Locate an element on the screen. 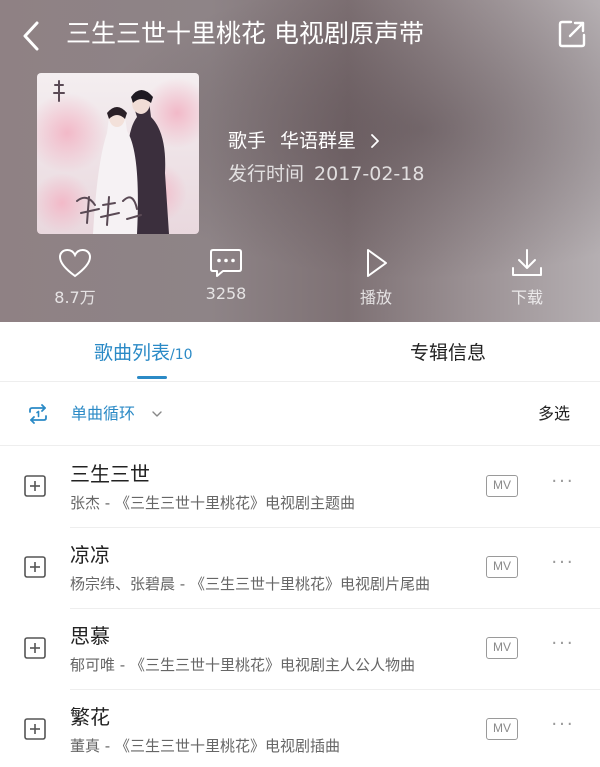 Image resolution: width=600 pixels, height=767 pixels. play-button: 播放 is located at coordinates (376, 279).